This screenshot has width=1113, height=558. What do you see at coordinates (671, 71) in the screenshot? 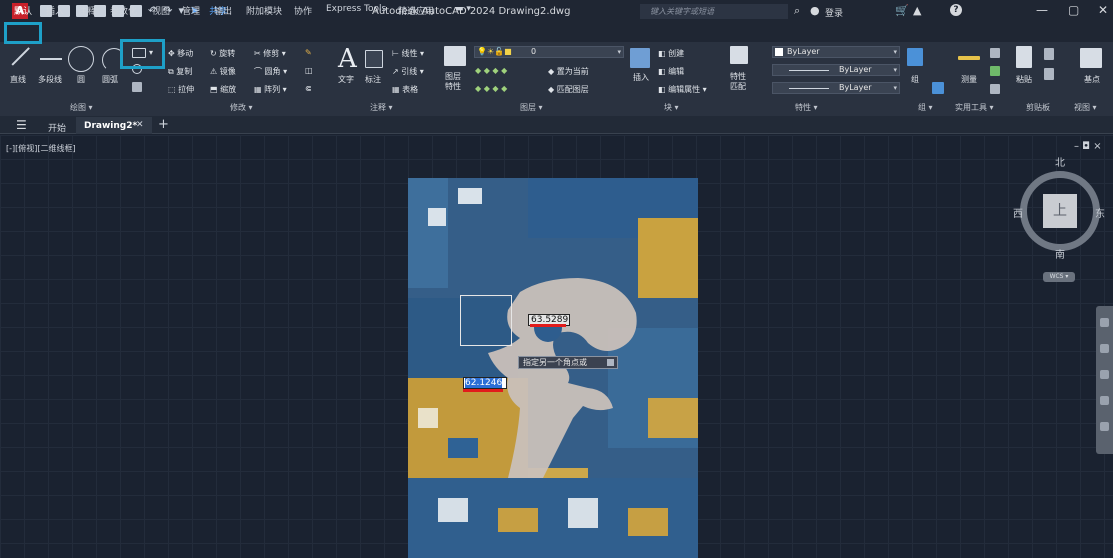
I see `edit-block-button: ◧ 编辑` at bounding box center [671, 71].